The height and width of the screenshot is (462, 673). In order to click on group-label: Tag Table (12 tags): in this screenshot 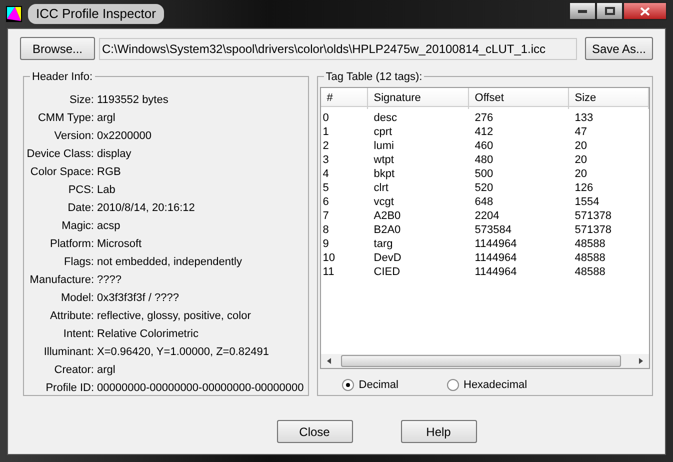, I will do `click(374, 77)`.